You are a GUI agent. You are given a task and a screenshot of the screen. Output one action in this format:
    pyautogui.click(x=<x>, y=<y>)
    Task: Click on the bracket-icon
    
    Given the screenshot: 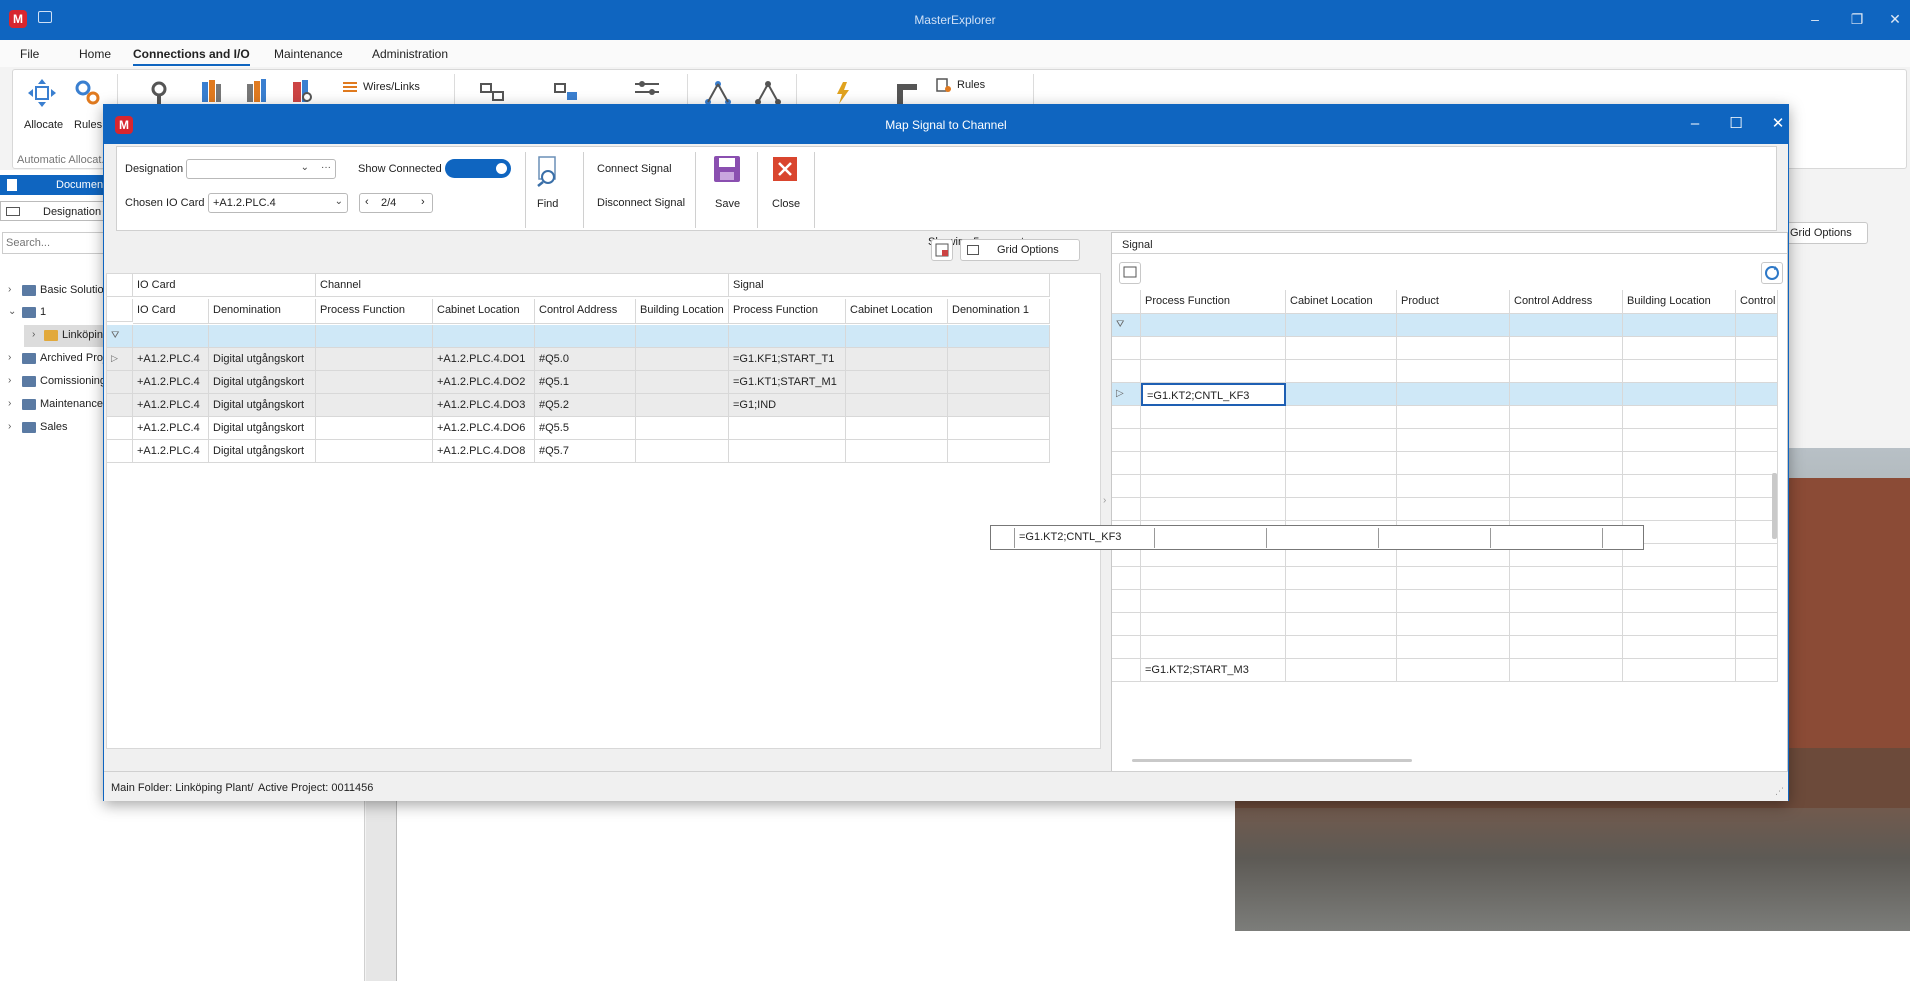 What is the action you would take?
    pyautogui.click(x=908, y=93)
    